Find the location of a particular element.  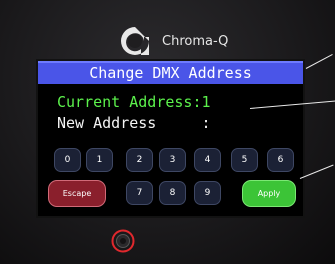

key-1: 1 is located at coordinates (99, 160).